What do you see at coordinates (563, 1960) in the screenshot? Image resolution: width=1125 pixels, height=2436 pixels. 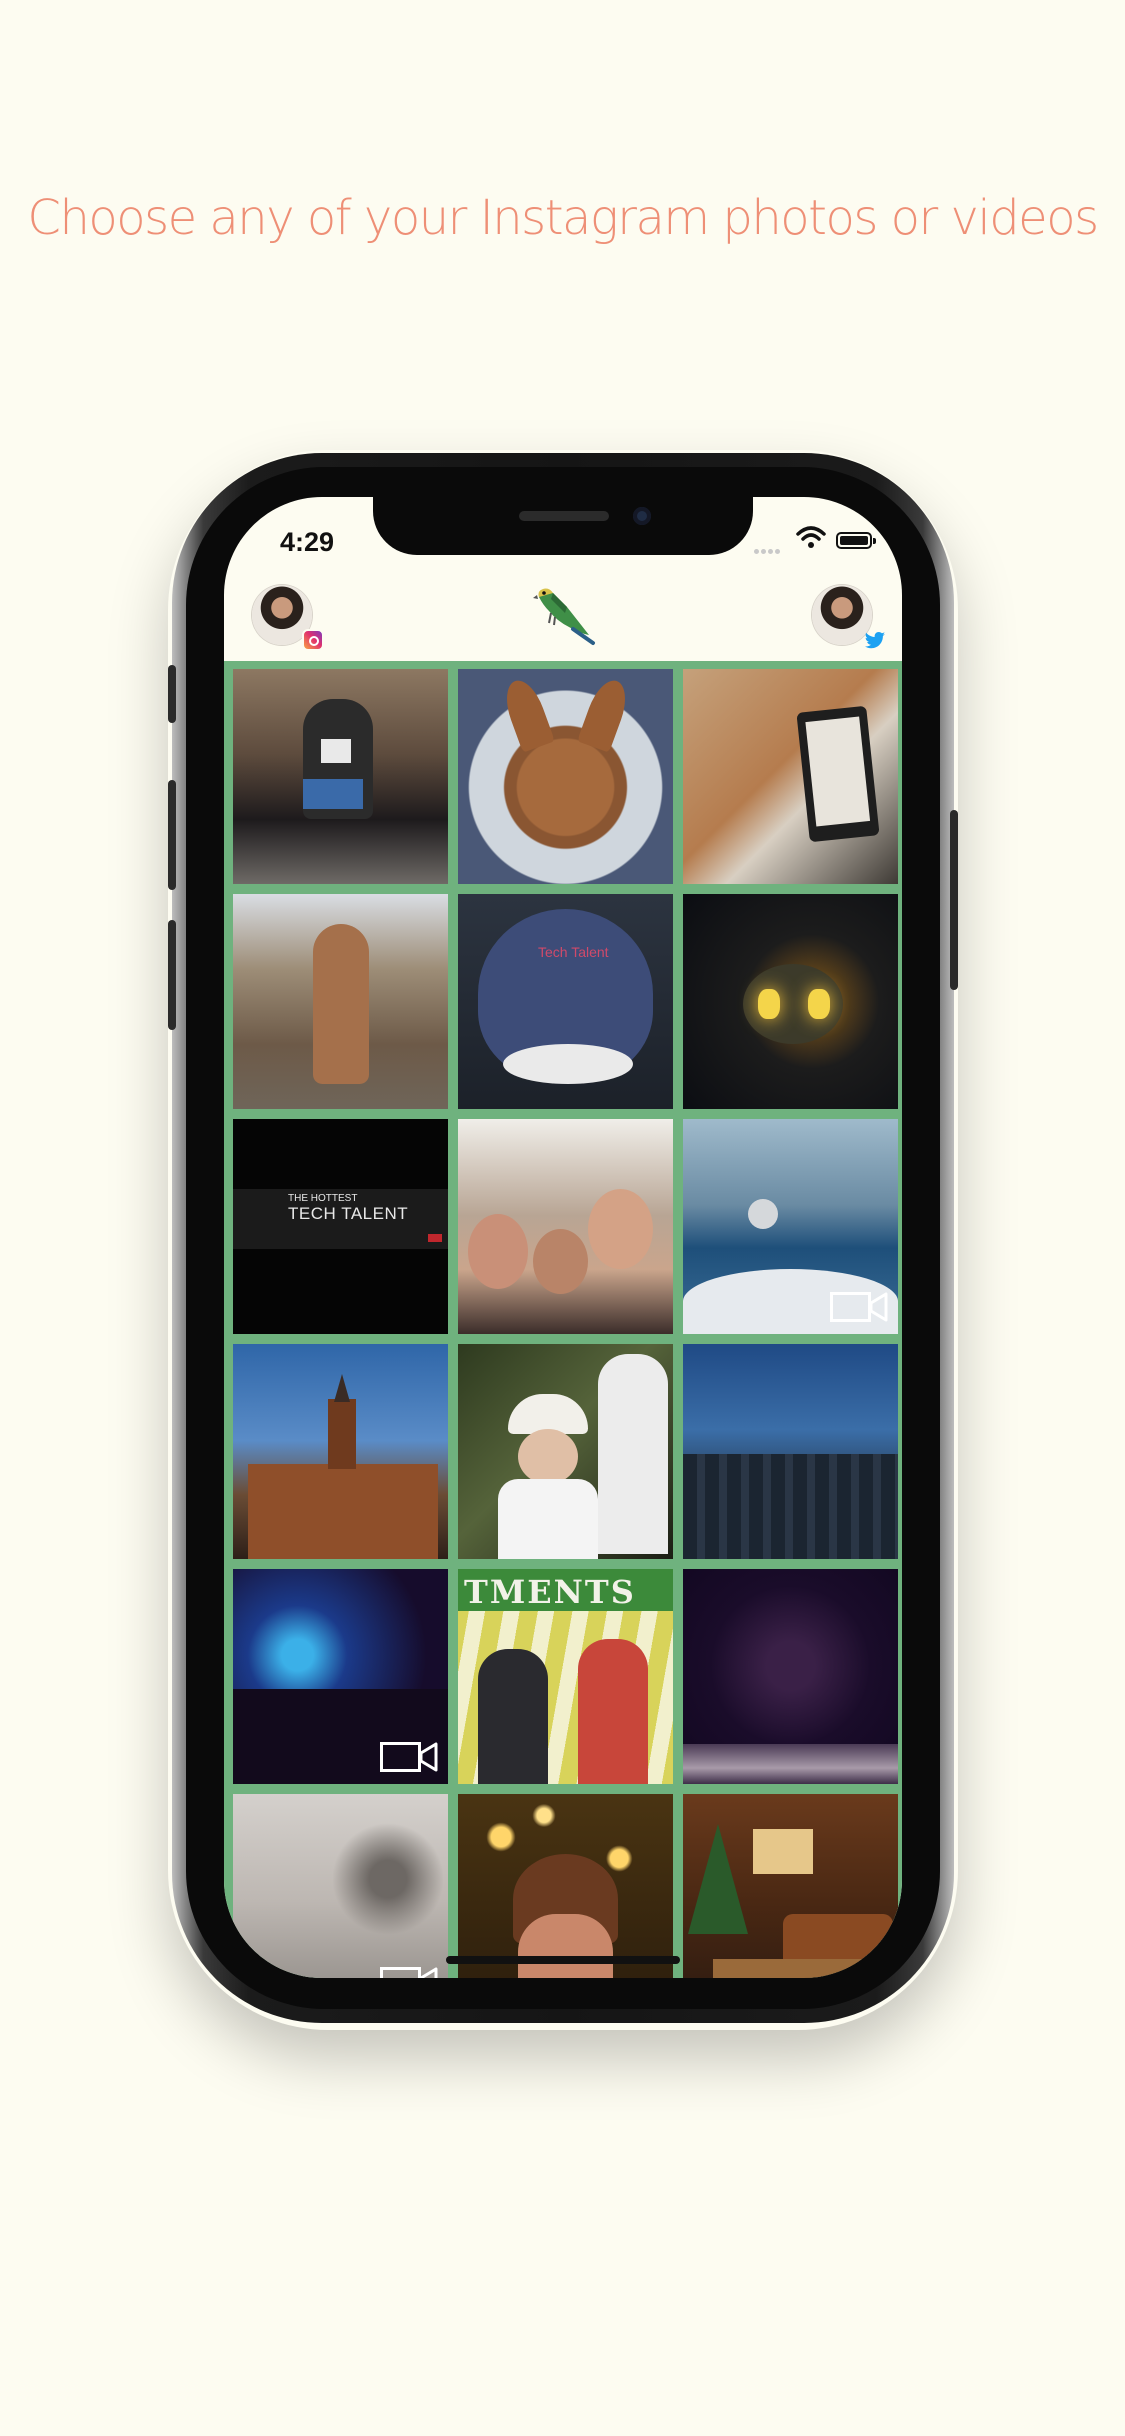 I see `home-indicator` at bounding box center [563, 1960].